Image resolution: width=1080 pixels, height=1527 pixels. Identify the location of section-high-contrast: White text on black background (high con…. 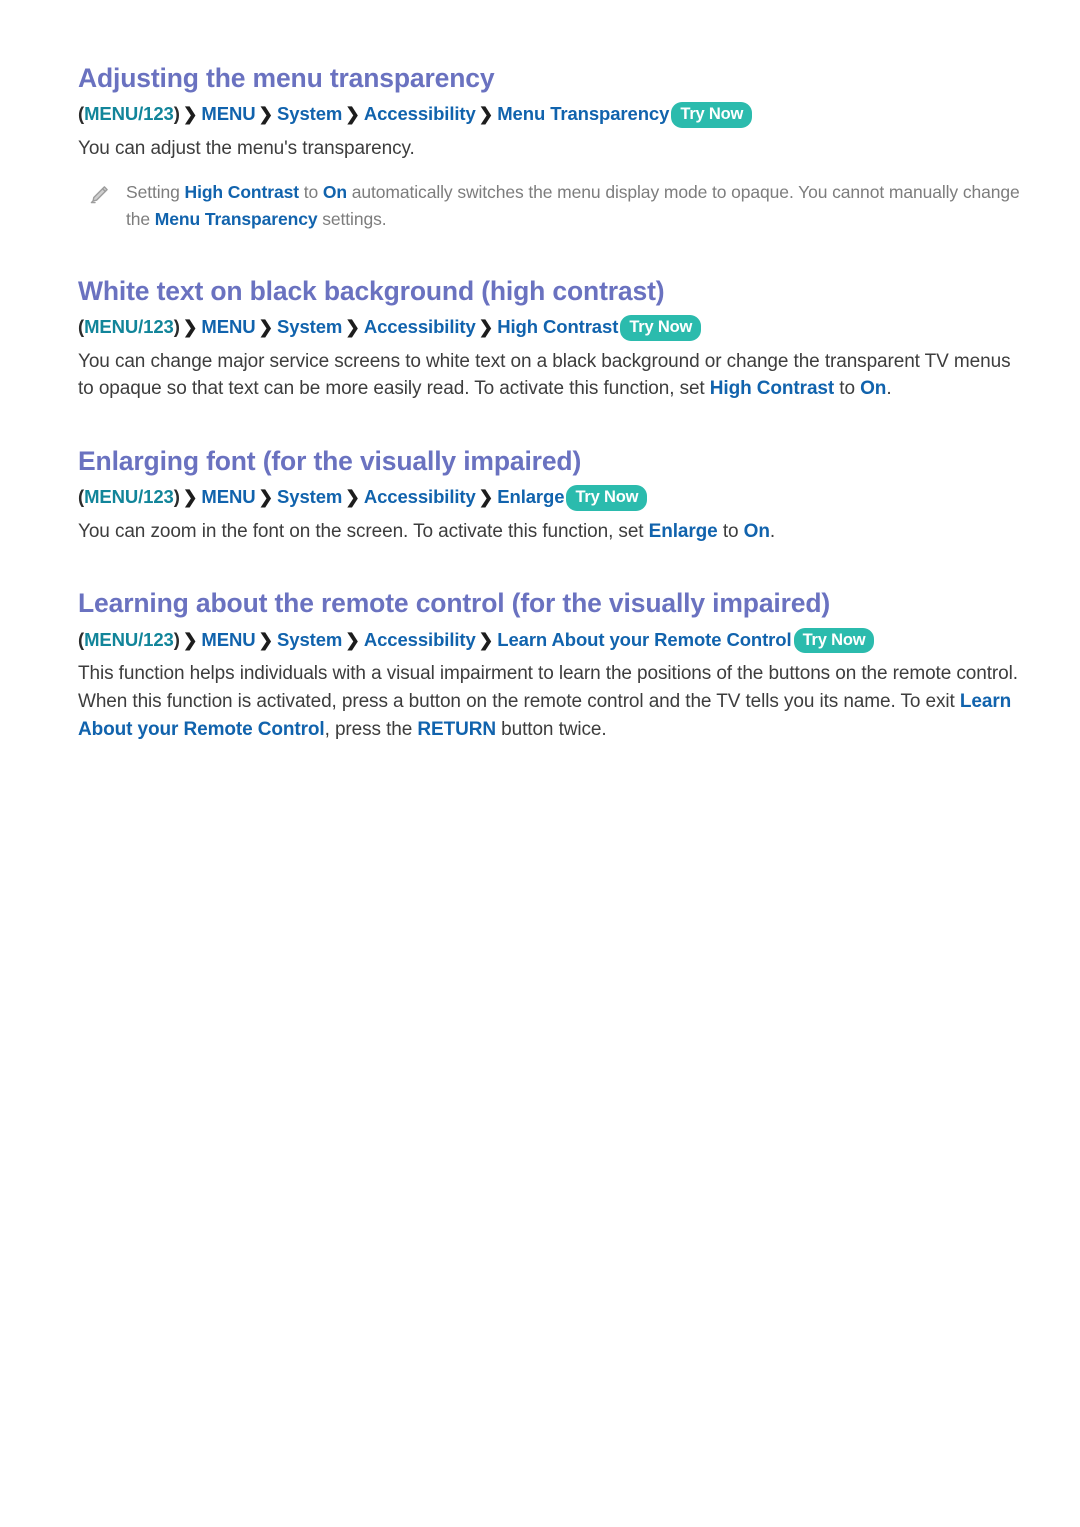
(549, 339).